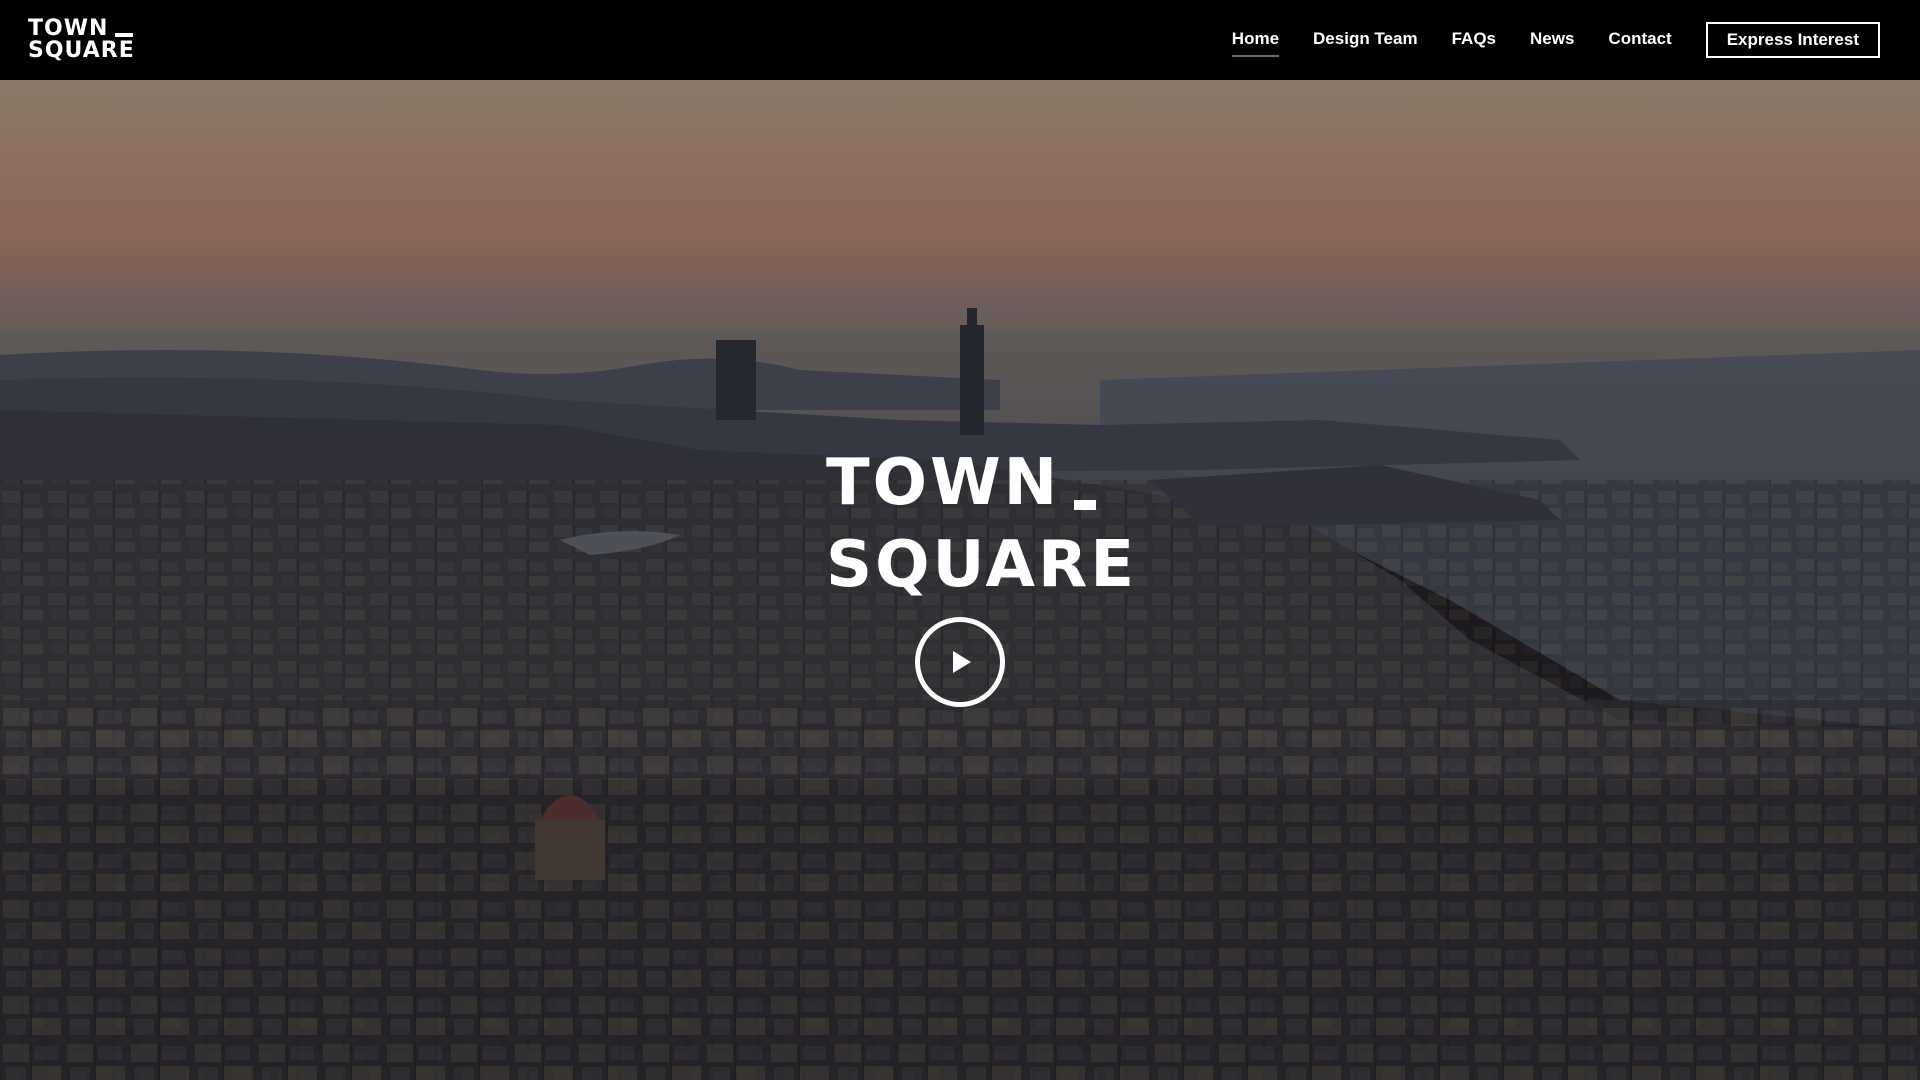  I want to click on brand-logo-line2: SQUARE, so click(81, 50).